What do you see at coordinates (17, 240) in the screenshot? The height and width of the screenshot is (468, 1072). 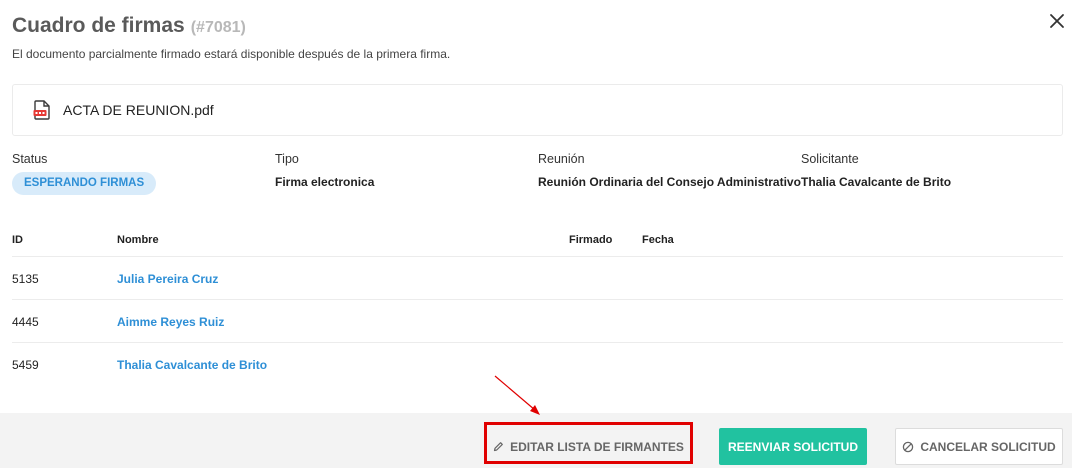 I see `header-id: ID` at bounding box center [17, 240].